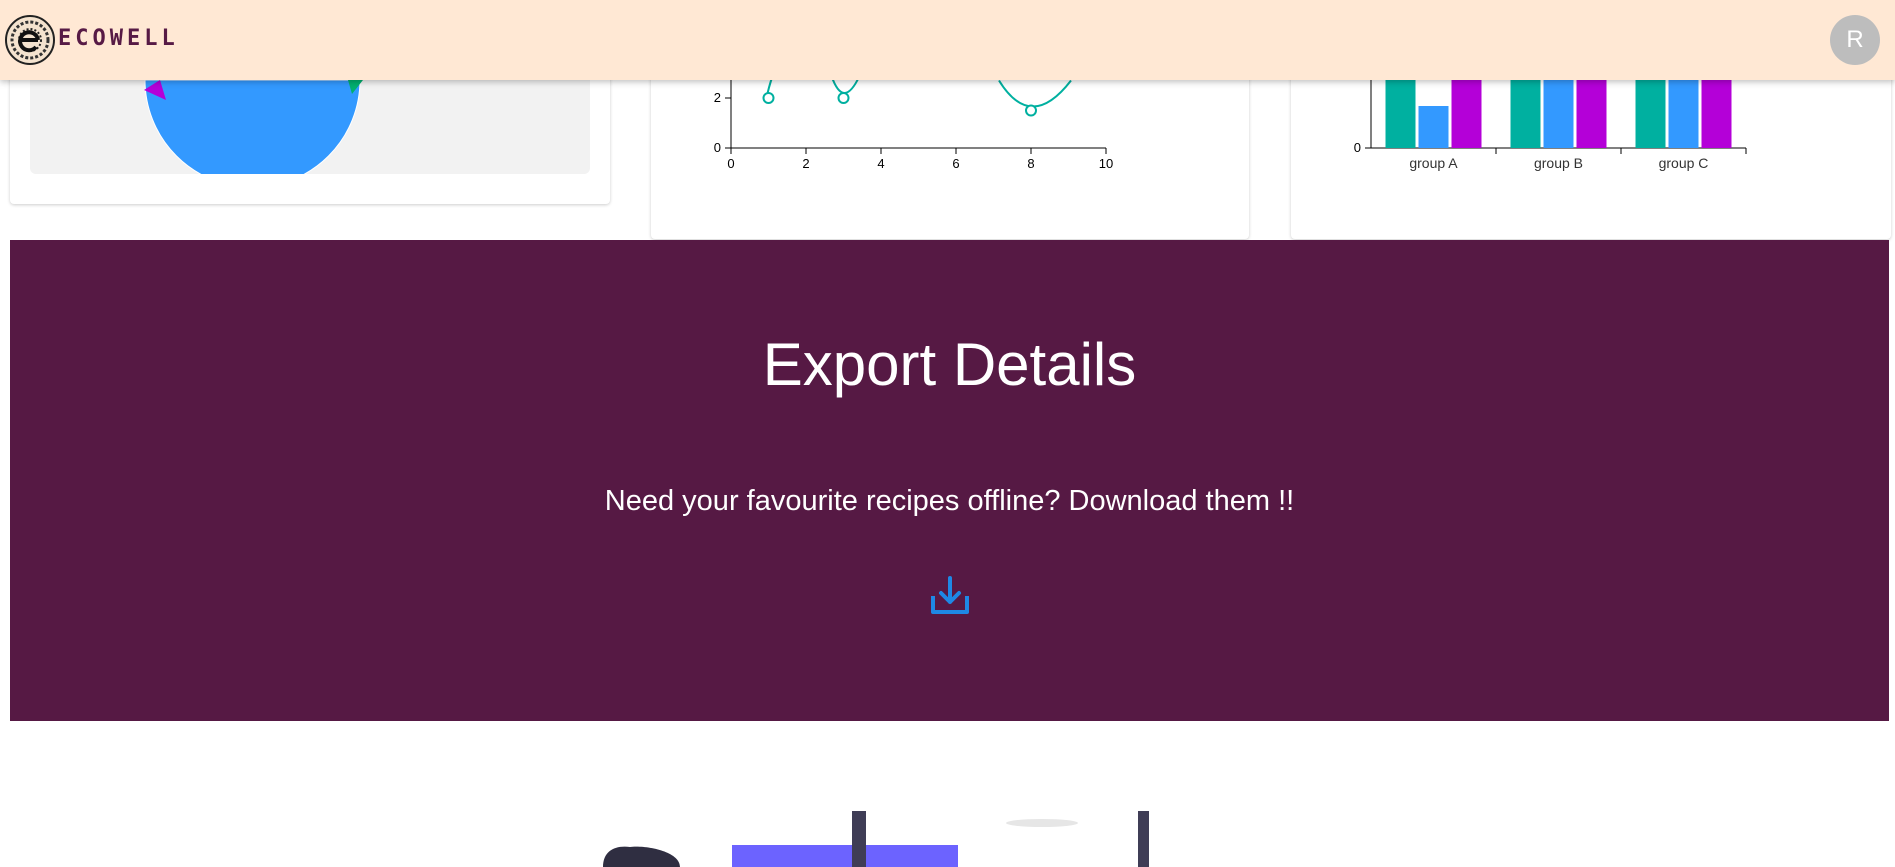 Image resolution: width=1895 pixels, height=867 pixels. Describe the element at coordinates (30, 40) in the screenshot. I see `ecowell-logo-icon` at that location.